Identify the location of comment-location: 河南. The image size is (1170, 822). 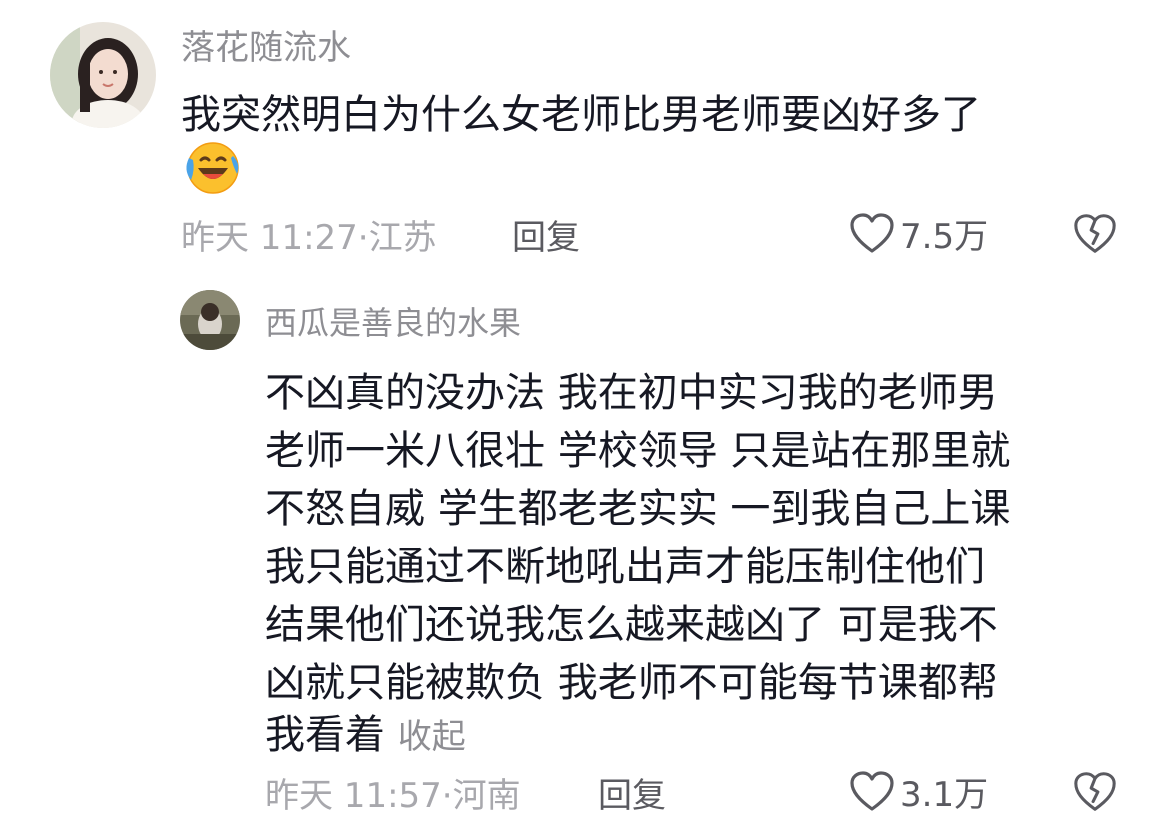
(486, 796).